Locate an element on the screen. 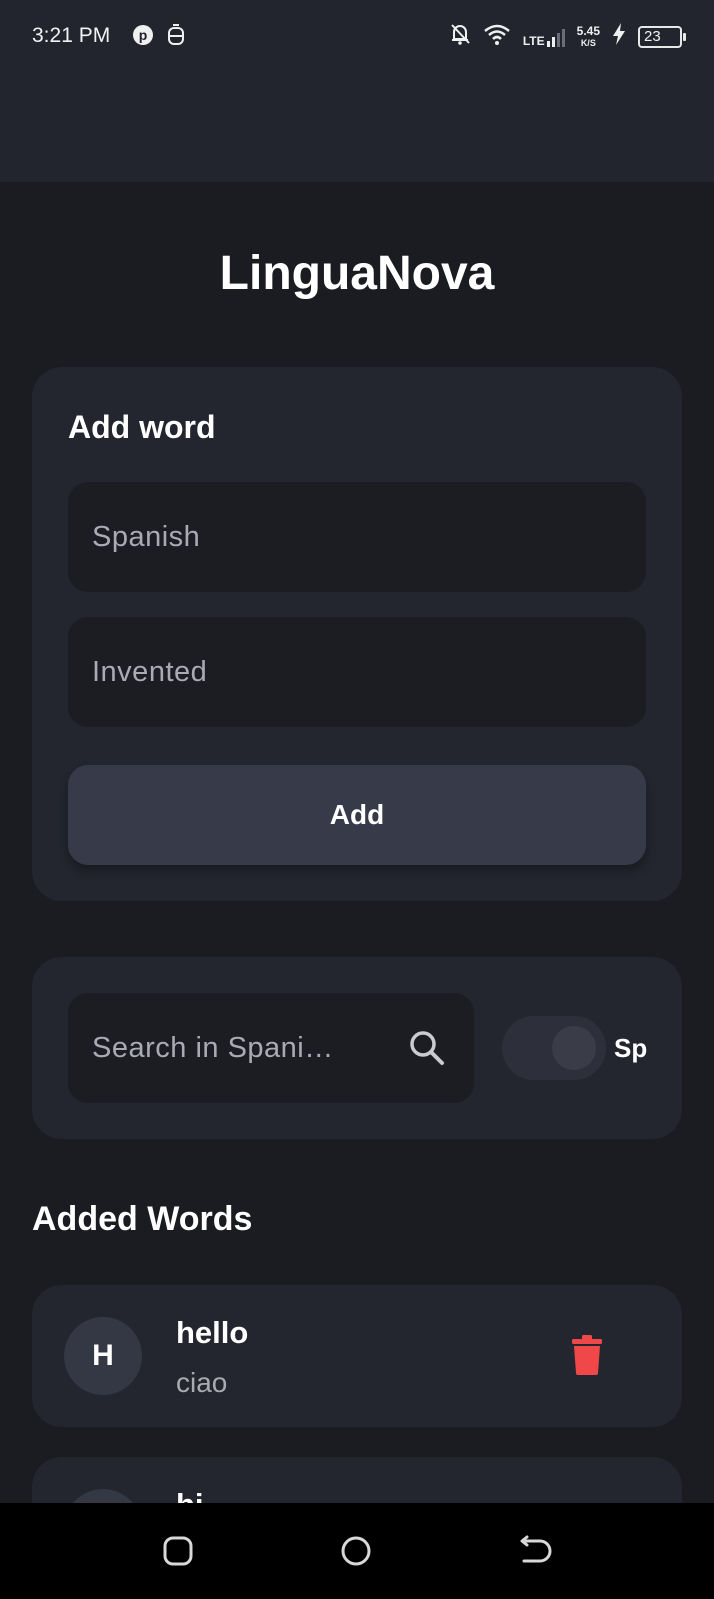 The image size is (714, 1599). list-item: H hello ciao is located at coordinates (357, 1356).